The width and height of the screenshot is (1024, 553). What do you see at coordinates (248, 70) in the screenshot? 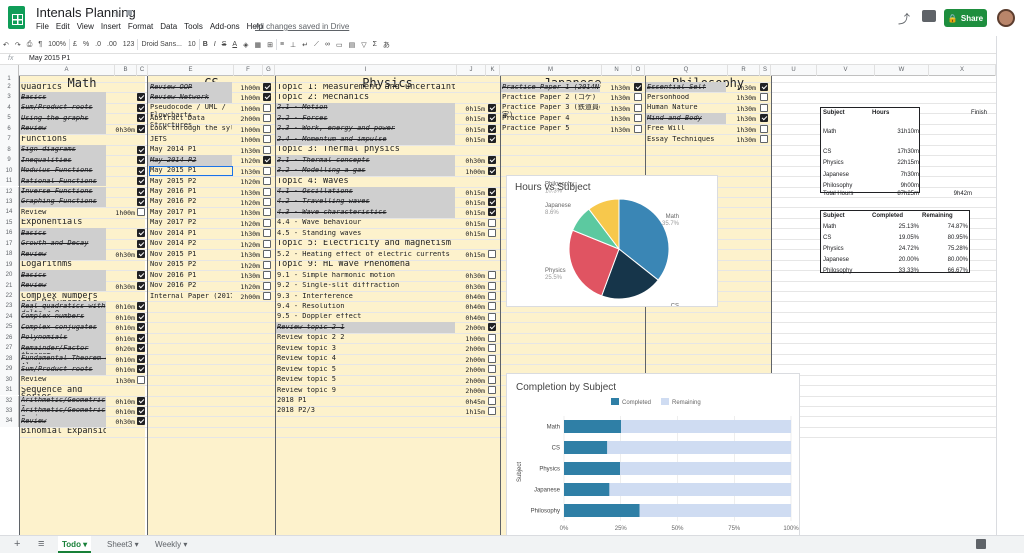
I see `column-header: F` at bounding box center [248, 70].